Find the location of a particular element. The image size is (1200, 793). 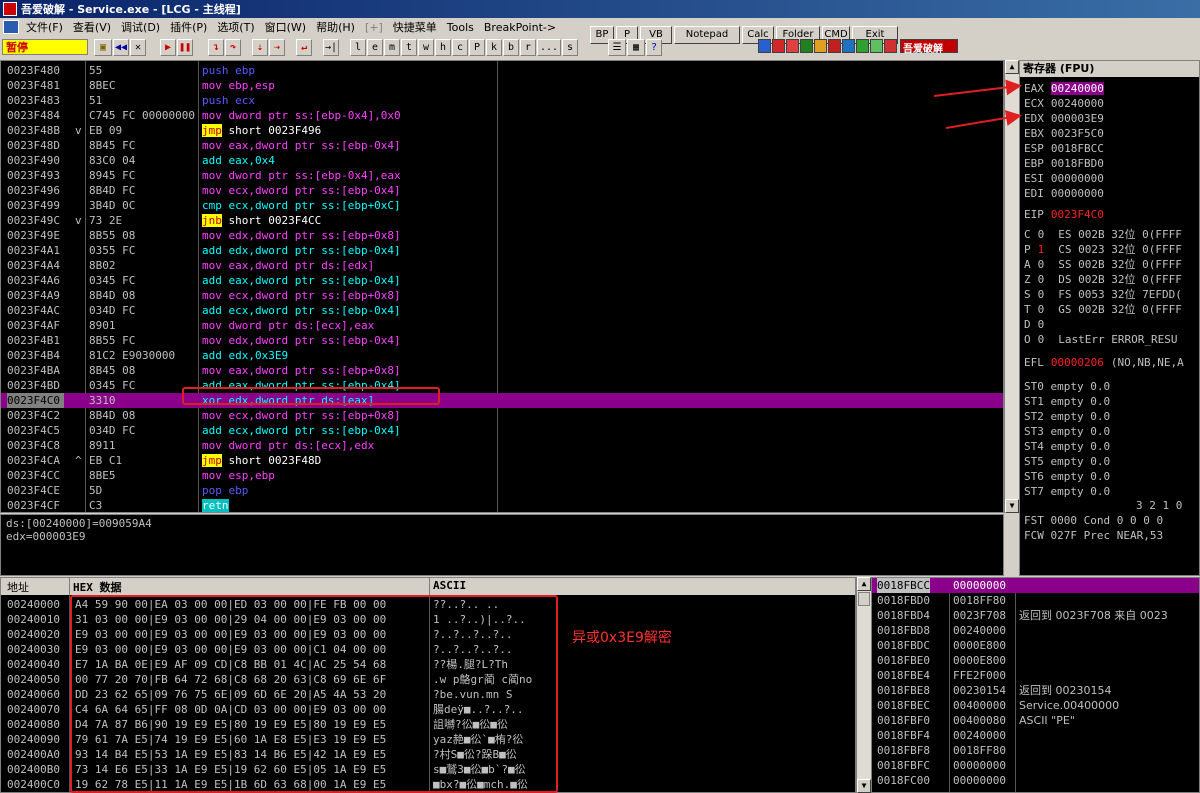

register-esi: ESI 00000000 is located at coordinates (1064, 178).